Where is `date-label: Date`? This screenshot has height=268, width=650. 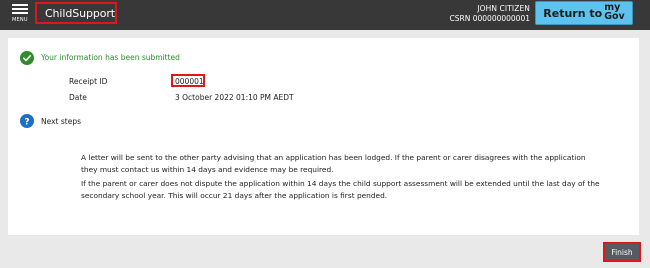
date-label: Date is located at coordinates (78, 97).